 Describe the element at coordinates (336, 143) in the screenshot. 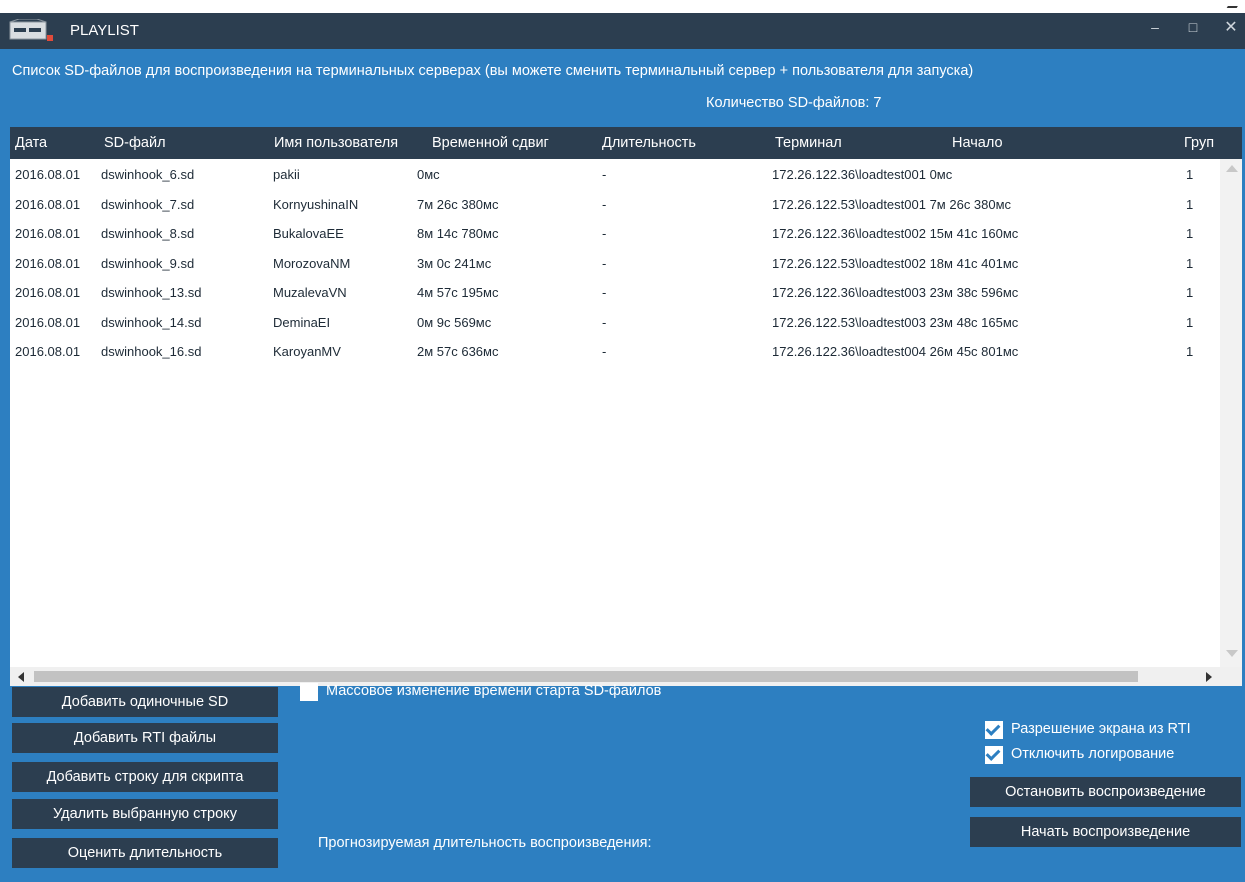

I see `column-header-user: Имя пользователя` at that location.